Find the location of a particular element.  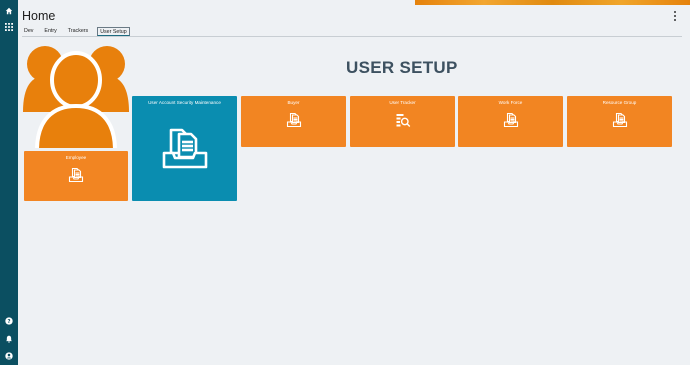

tile-label: User Tracker is located at coordinates (402, 102).